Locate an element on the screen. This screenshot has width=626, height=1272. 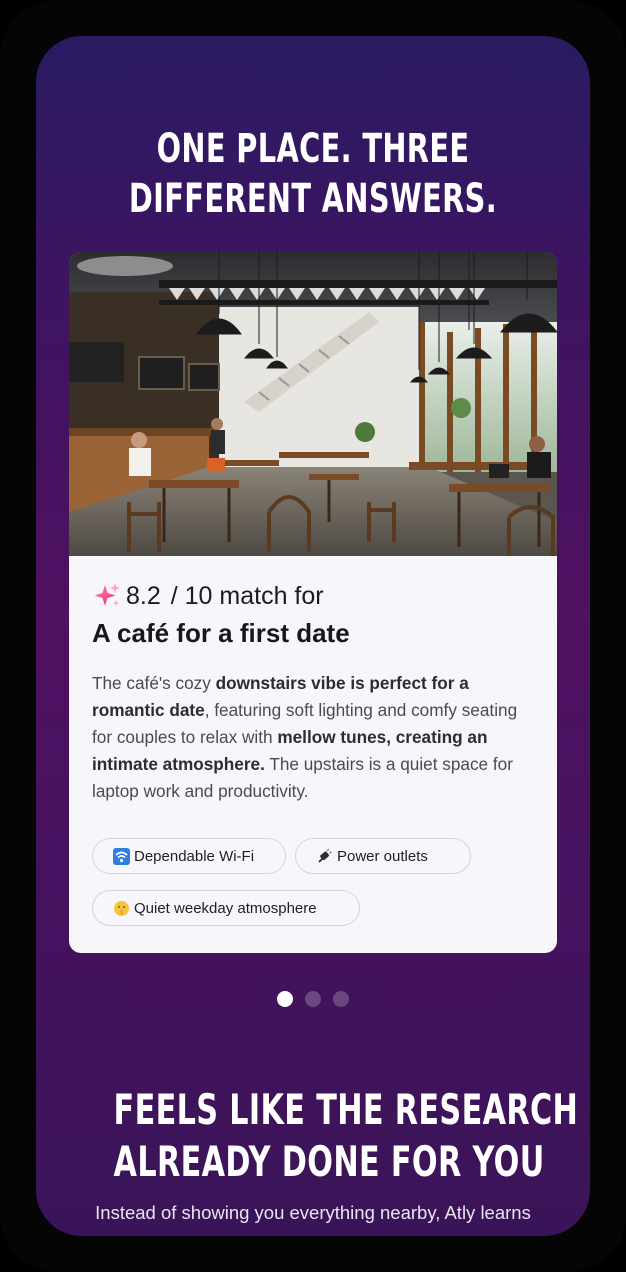
plug-icon is located at coordinates (324, 856).